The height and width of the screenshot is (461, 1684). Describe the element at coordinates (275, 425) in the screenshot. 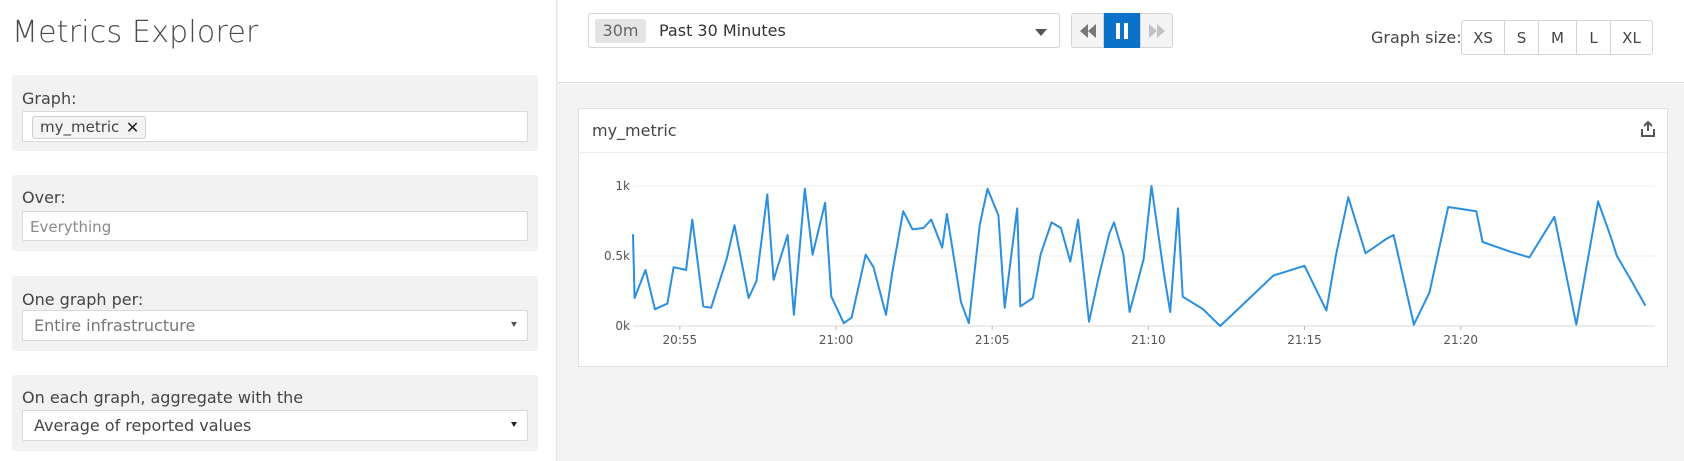

I see `aggregate-select: Average of reported values` at that location.